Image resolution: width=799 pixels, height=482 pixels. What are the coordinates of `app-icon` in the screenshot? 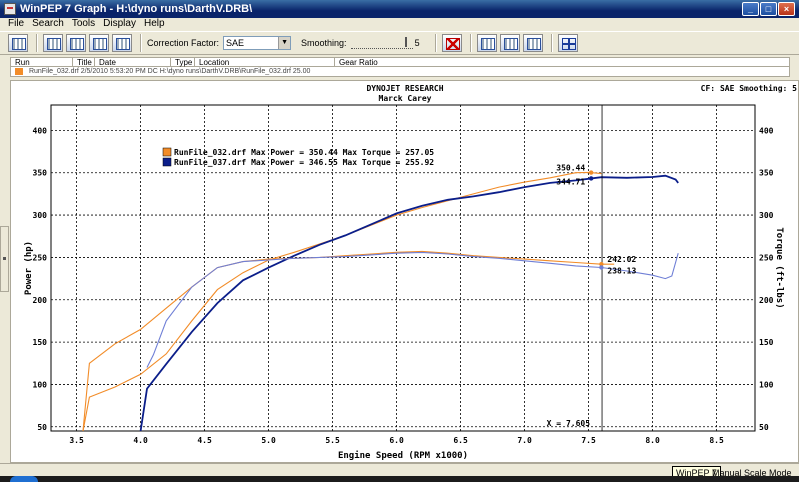 It's located at (10, 9).